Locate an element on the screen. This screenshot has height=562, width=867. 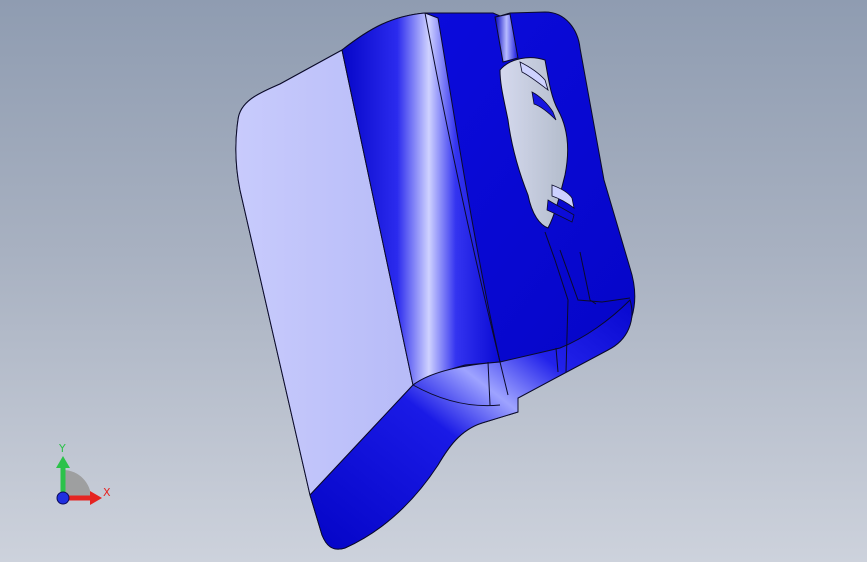
x-axis-label: X is located at coordinates (107, 492).